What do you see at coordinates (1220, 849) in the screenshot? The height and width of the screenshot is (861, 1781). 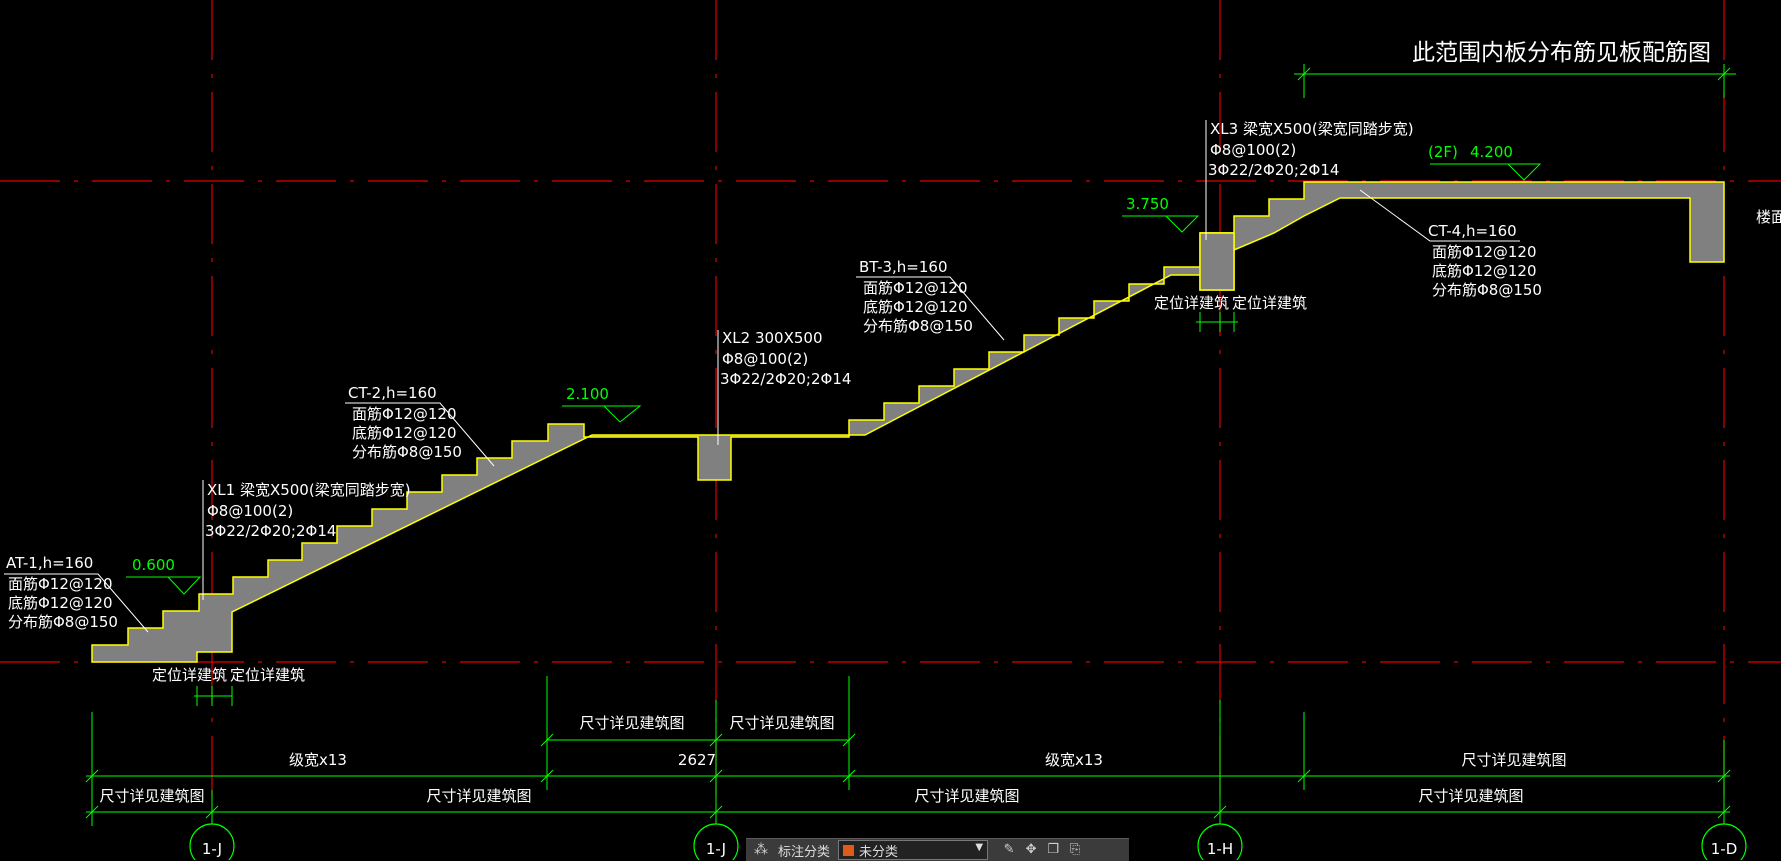 I see `axis-label-3: 1-H` at bounding box center [1220, 849].